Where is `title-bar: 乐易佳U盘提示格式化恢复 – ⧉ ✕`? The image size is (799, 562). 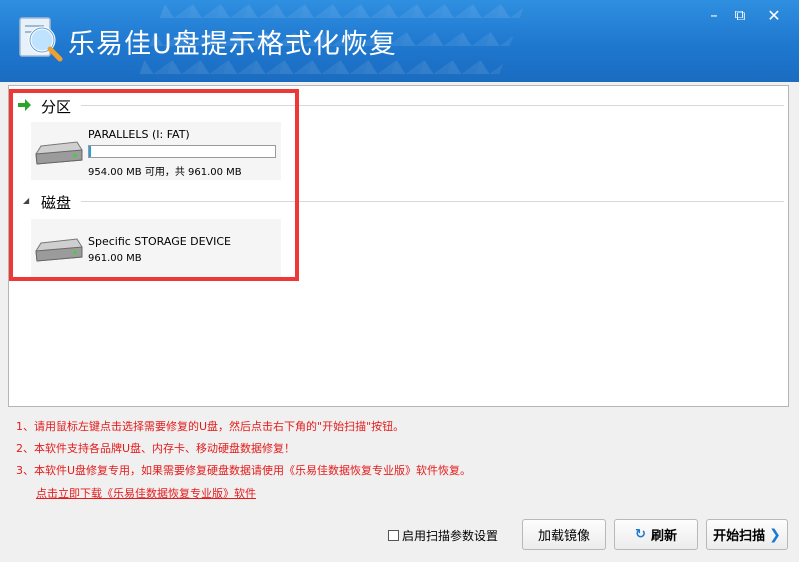
title-bar: 乐易佳U盘提示格式化恢复 – ⧉ ✕ is located at coordinates (399, 41).